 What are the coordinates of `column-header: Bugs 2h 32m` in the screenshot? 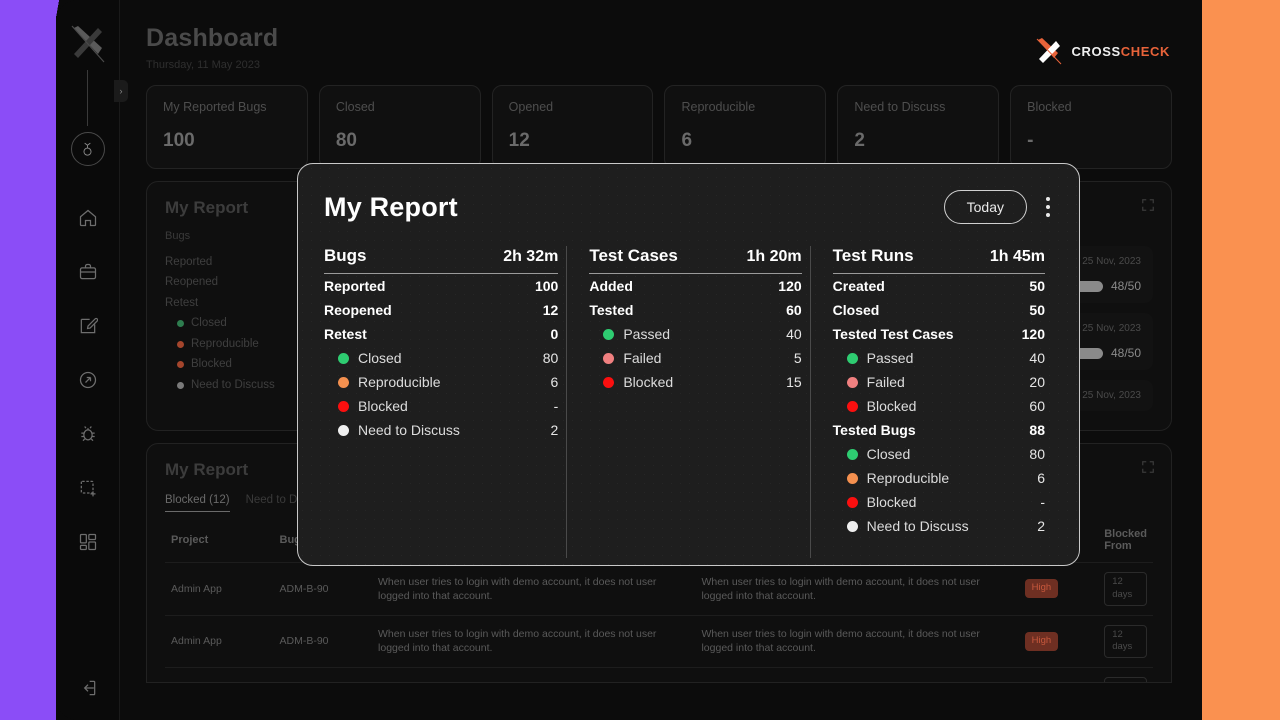 It's located at (441, 260).